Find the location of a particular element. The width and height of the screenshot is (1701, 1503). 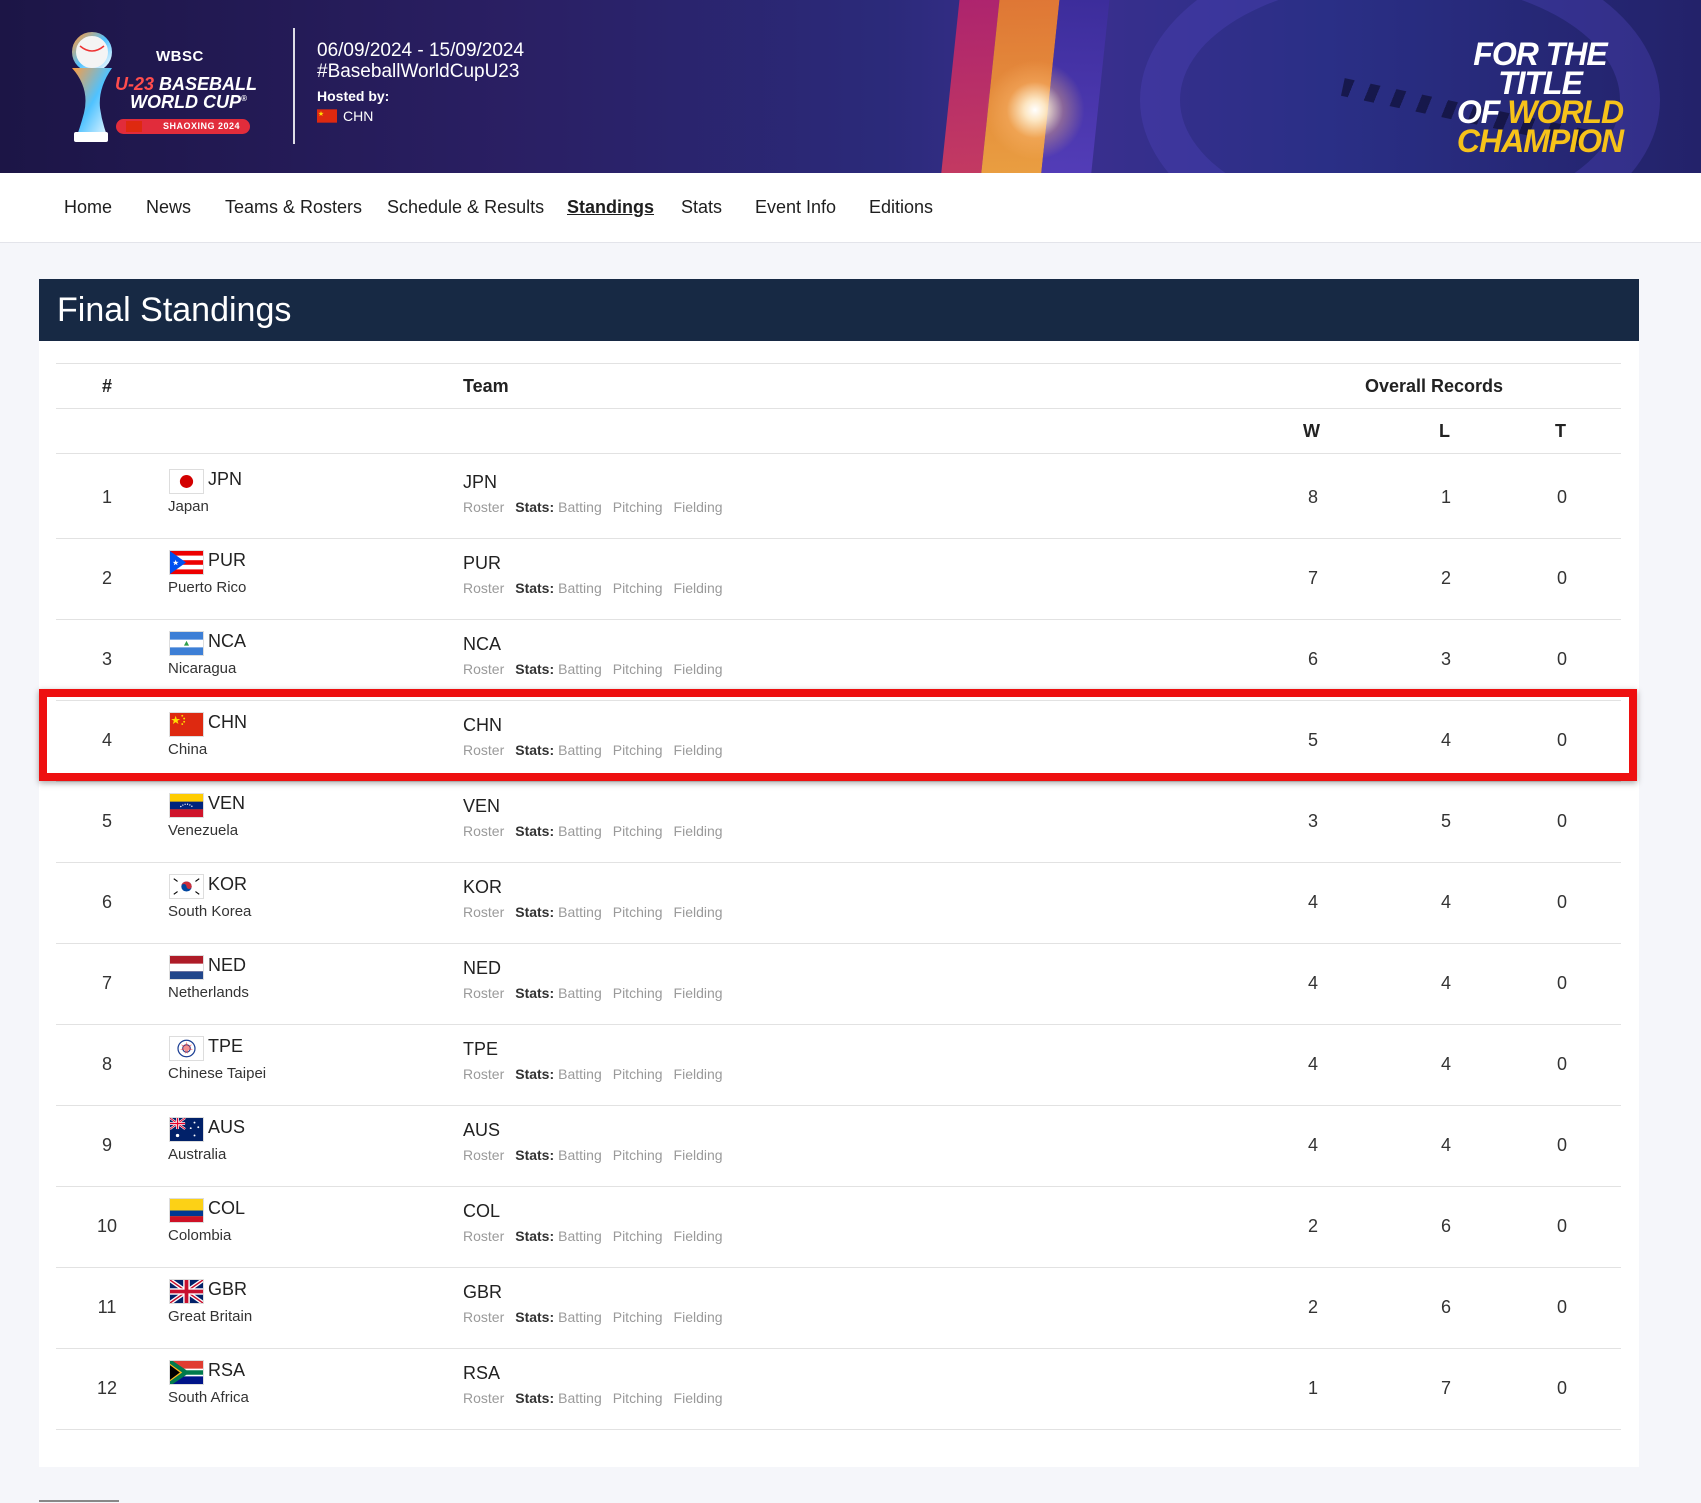

team-link: TPE is located at coordinates (480, 1049).